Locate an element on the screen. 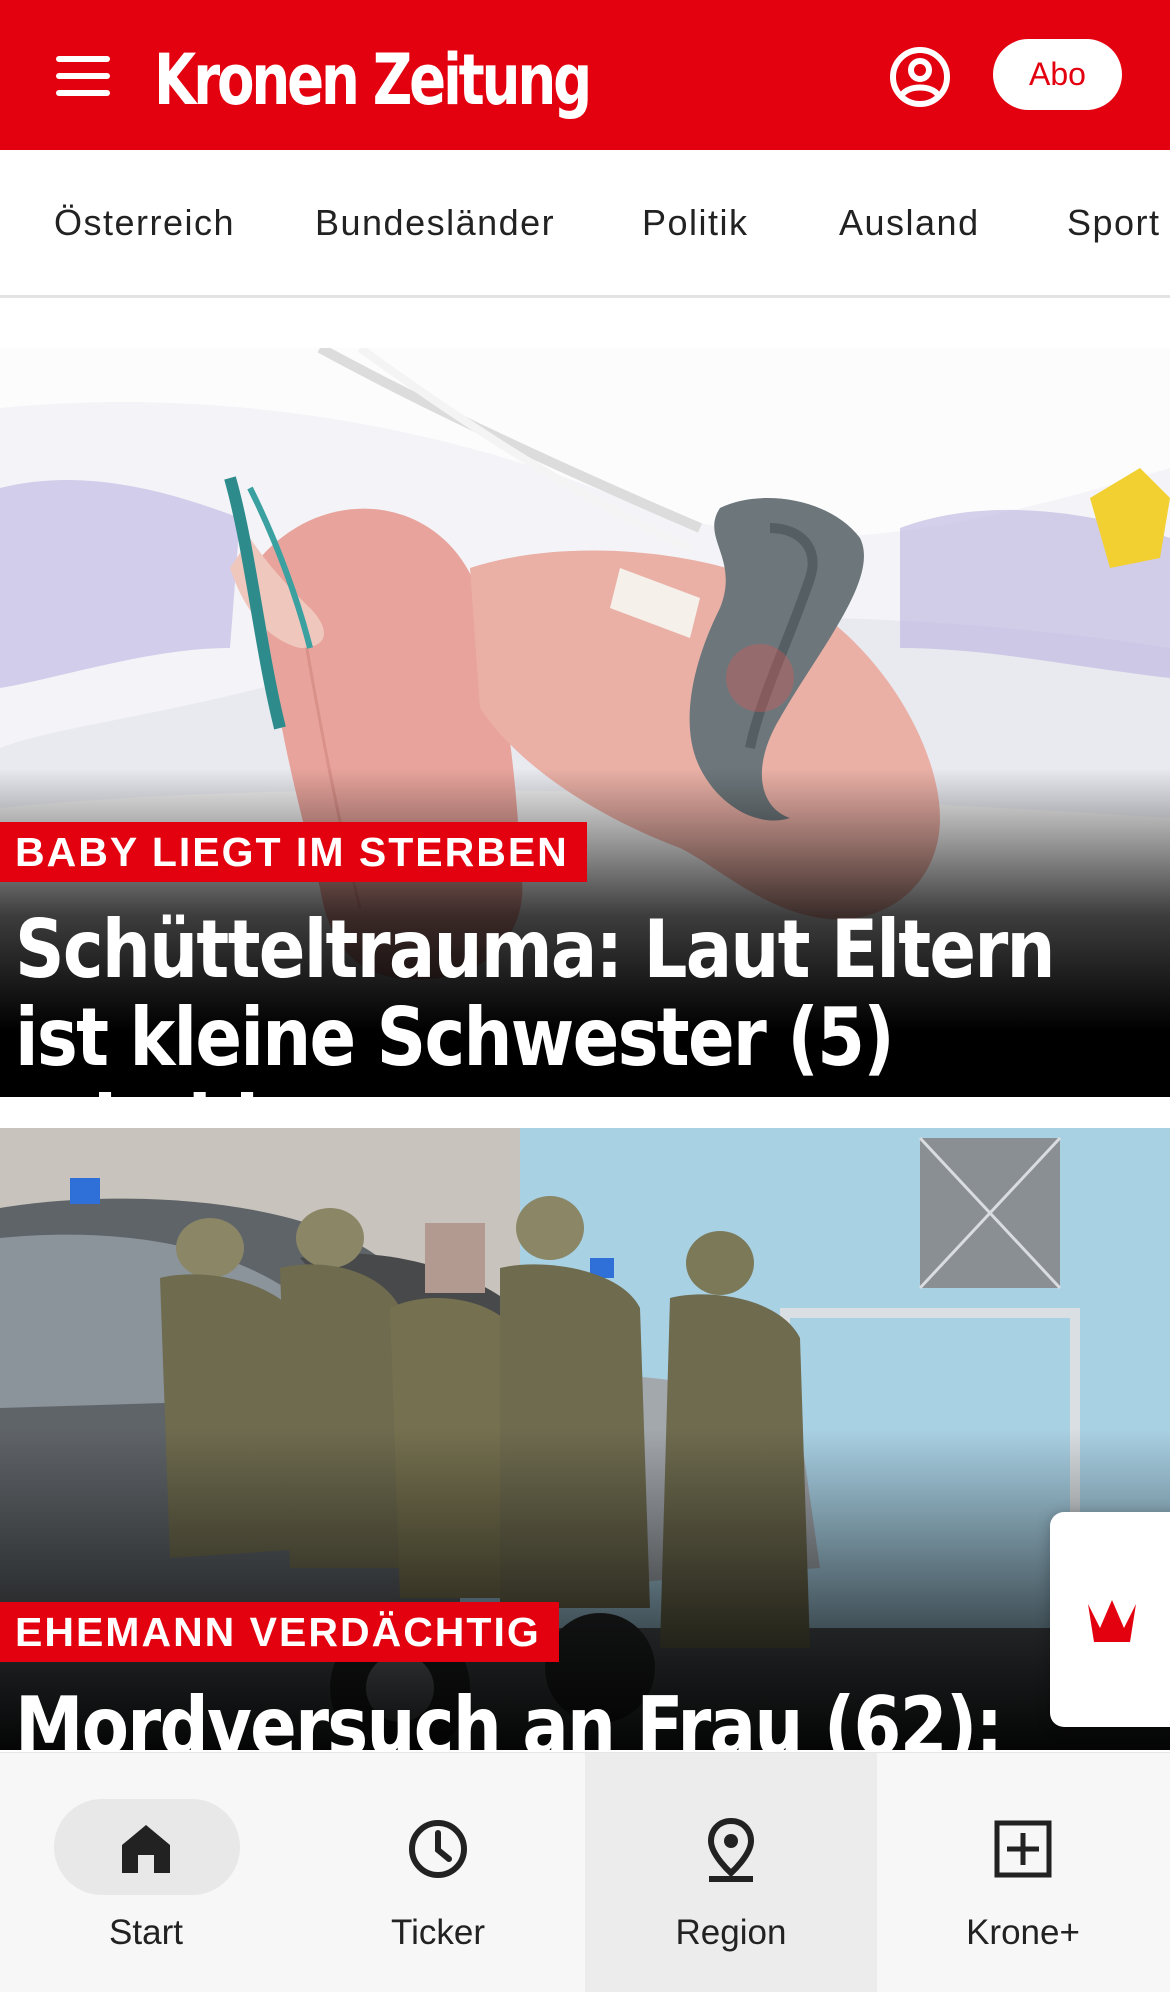  bottom-navigation: Start Ticker Region Krone+ is located at coordinates (585, 1872).